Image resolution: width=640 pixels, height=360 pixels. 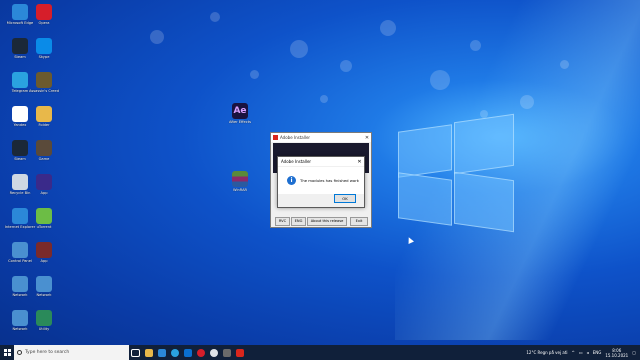 What do you see at coordinates (298, 221) in the screenshot?
I see `eng-button: ENG` at bounding box center [298, 221].